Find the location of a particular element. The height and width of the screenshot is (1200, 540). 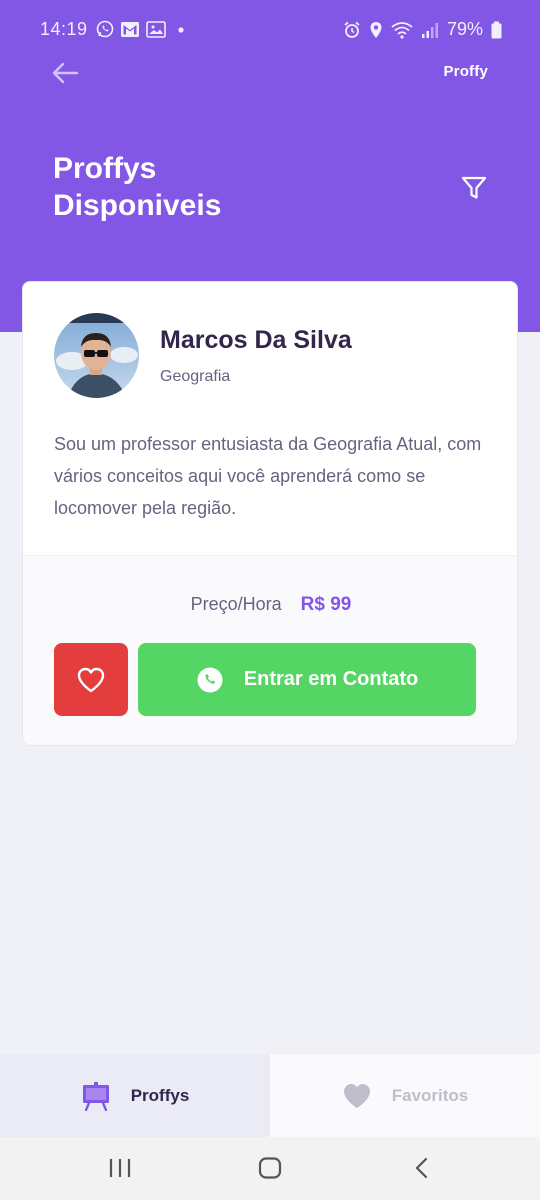

gallery-icon is located at coordinates (156, 29).